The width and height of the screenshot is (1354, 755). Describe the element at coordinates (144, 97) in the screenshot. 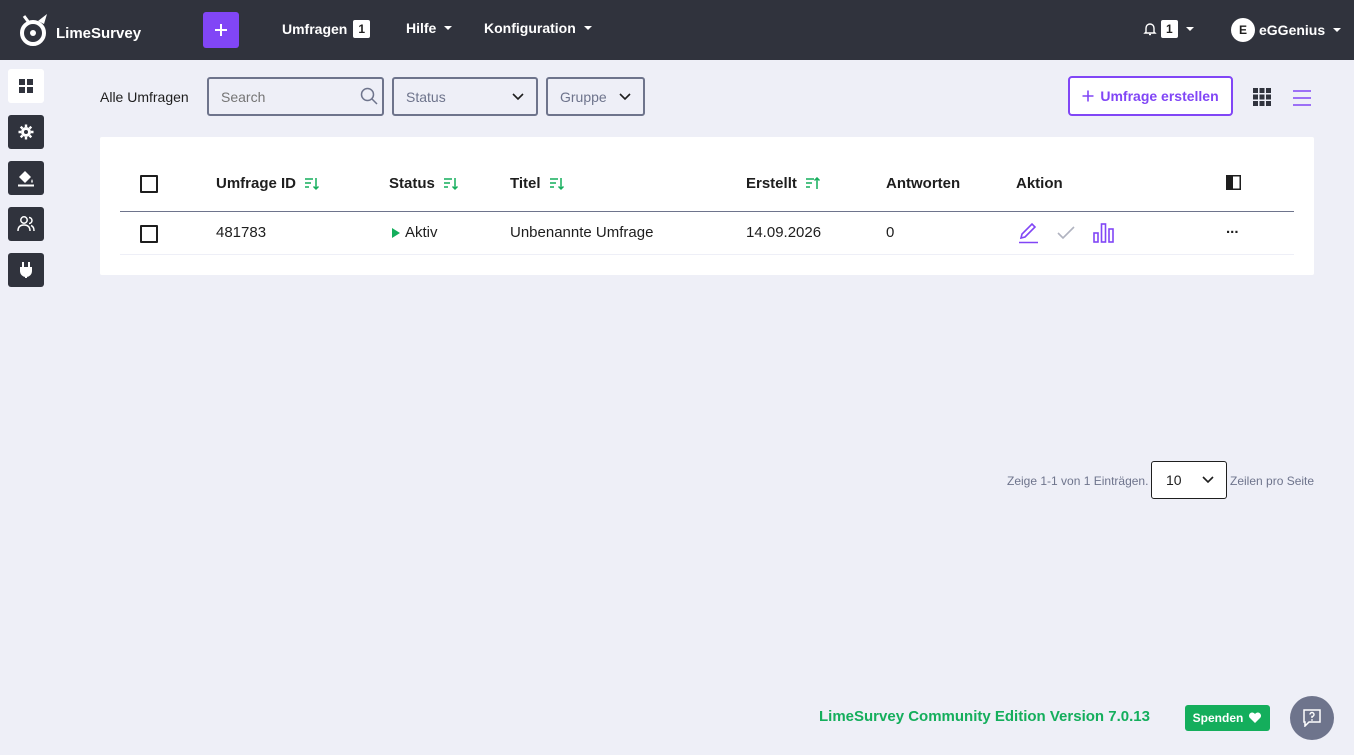

I see `breadcrumb: Alle Umfragen` at that location.